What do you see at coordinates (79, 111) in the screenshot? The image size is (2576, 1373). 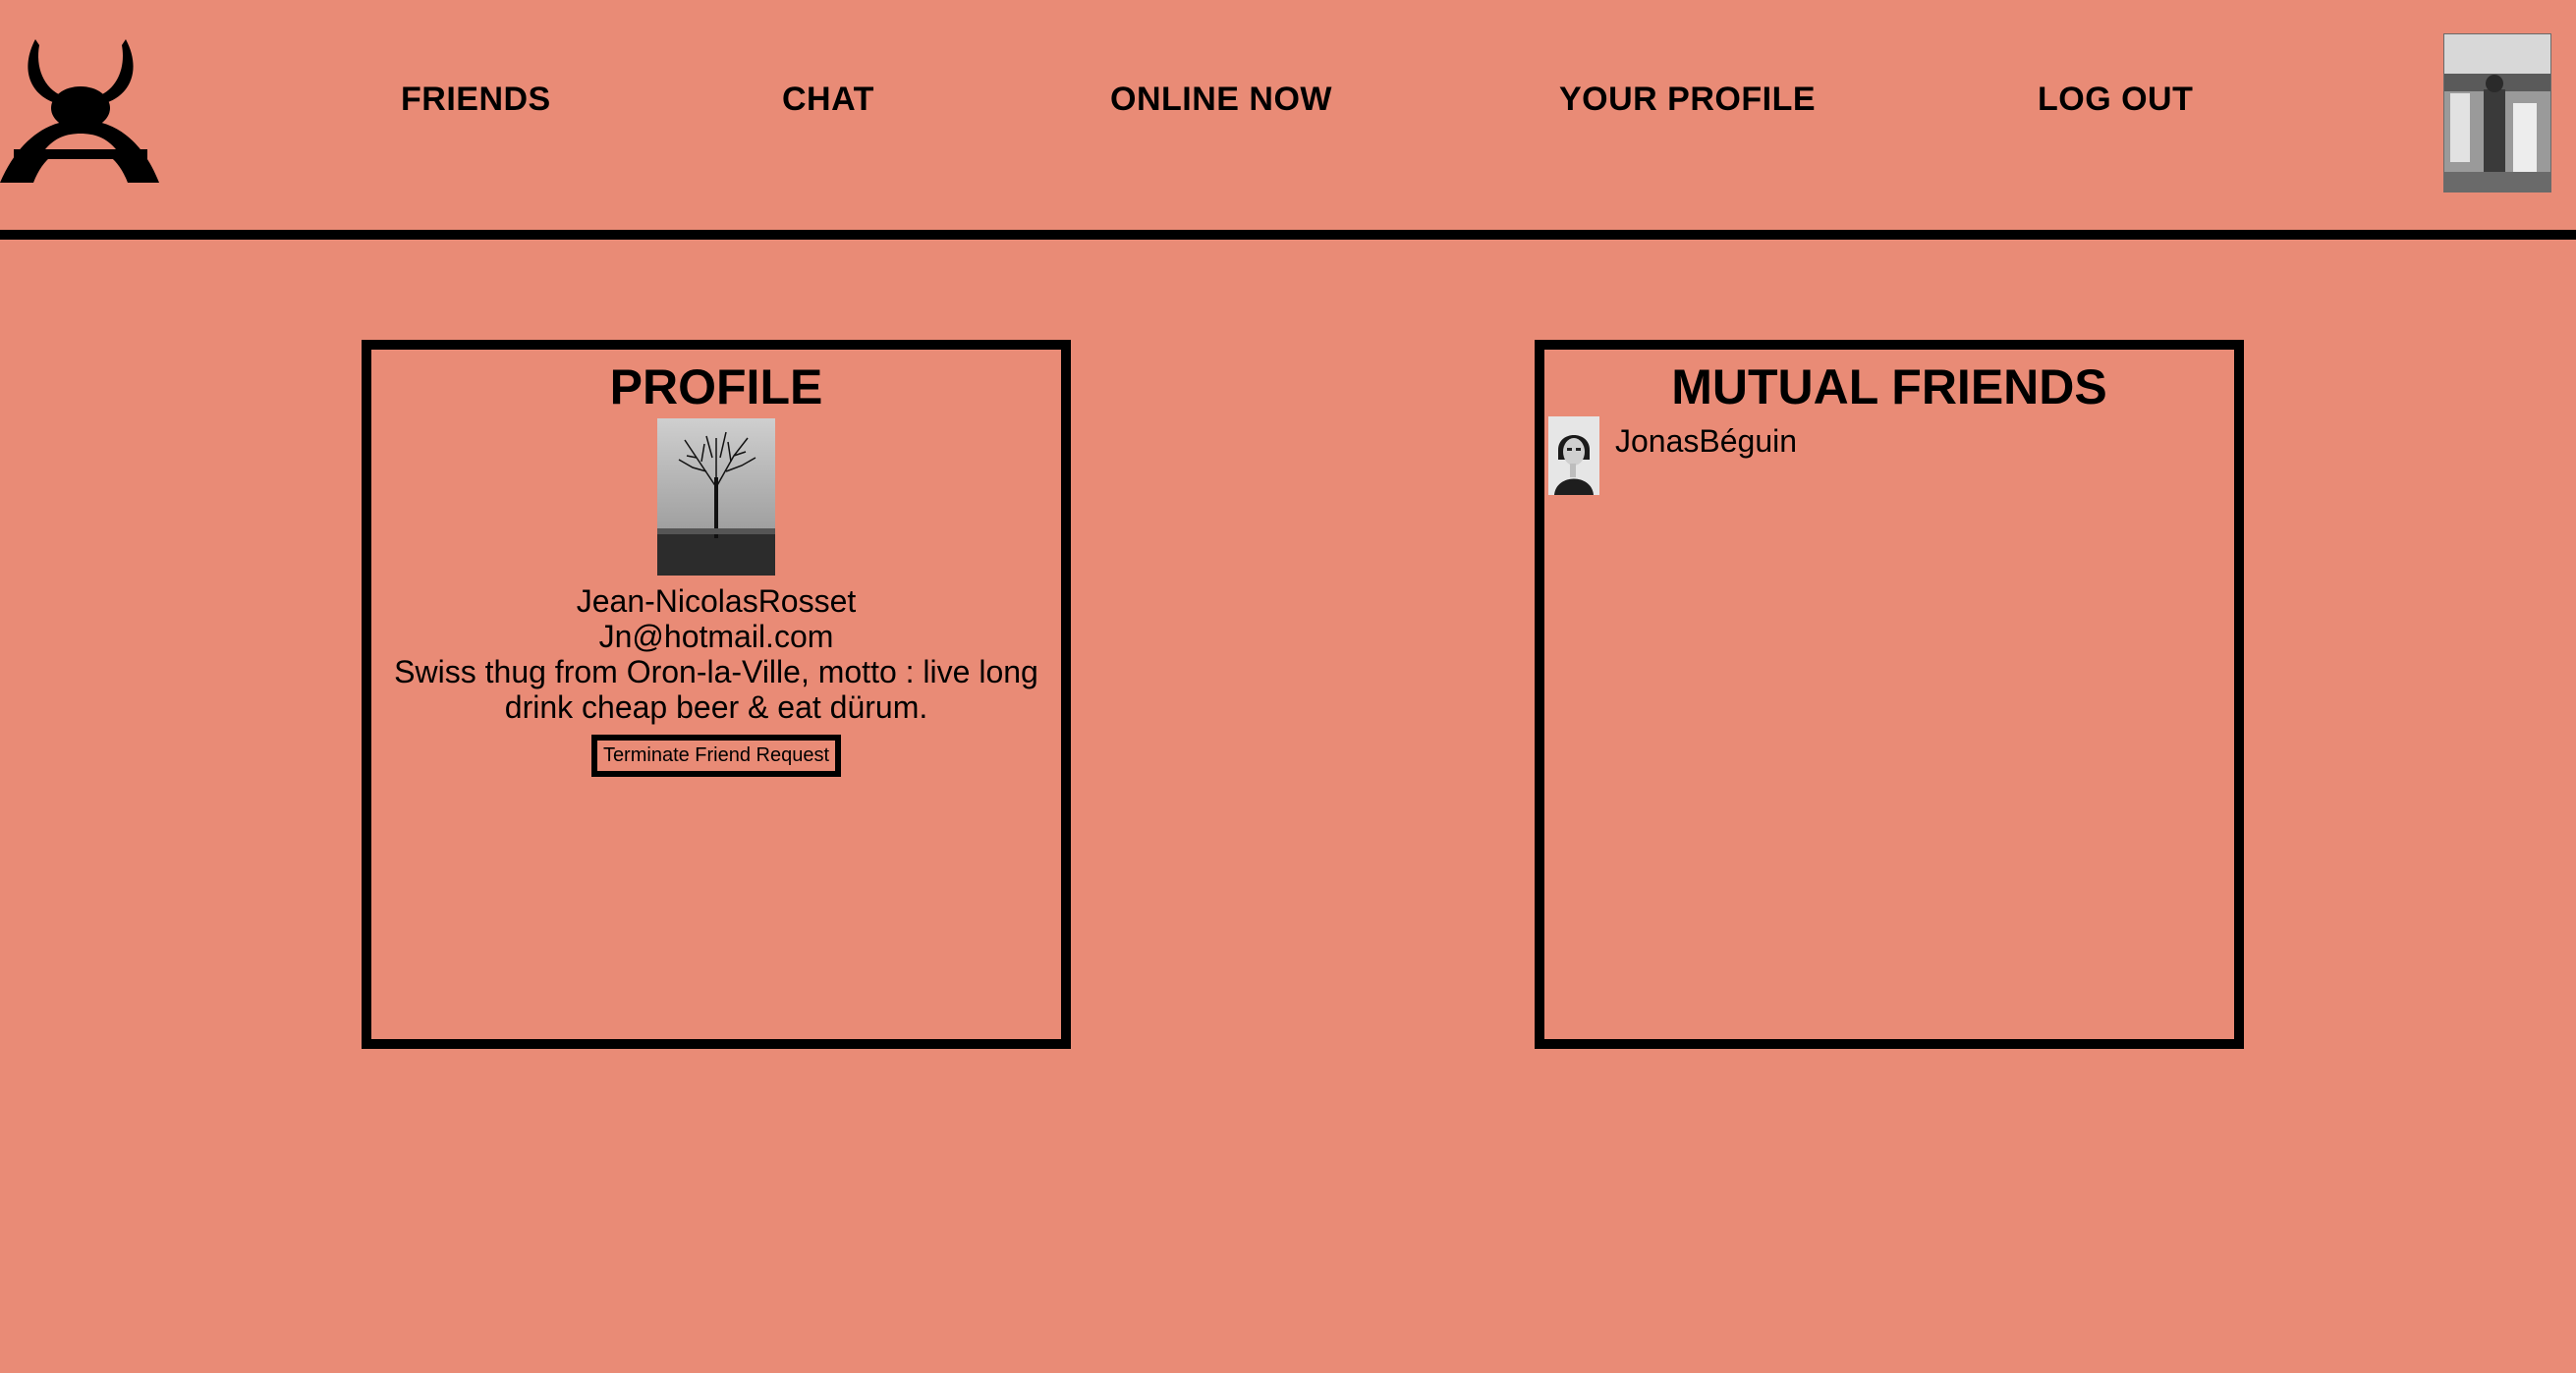 I see `site-logo-icon` at bounding box center [79, 111].